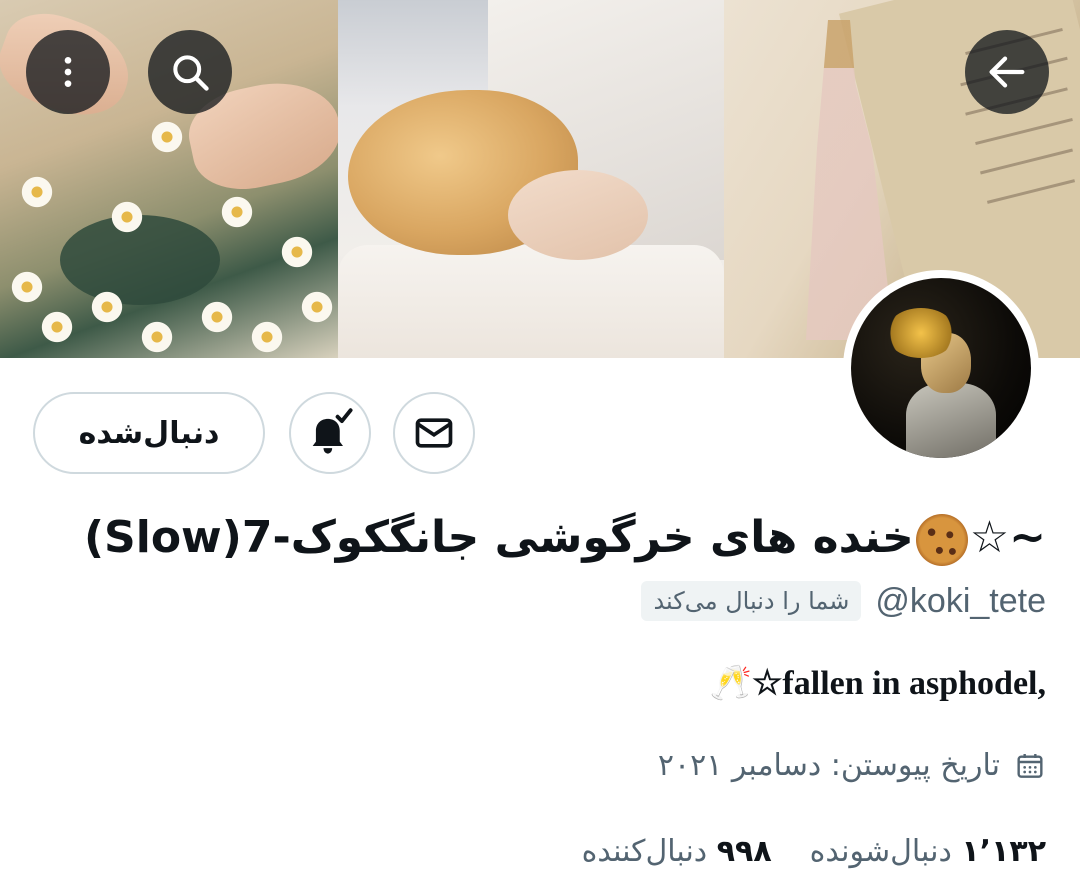 The height and width of the screenshot is (890, 1080). I want to click on mail-icon, so click(434, 433).